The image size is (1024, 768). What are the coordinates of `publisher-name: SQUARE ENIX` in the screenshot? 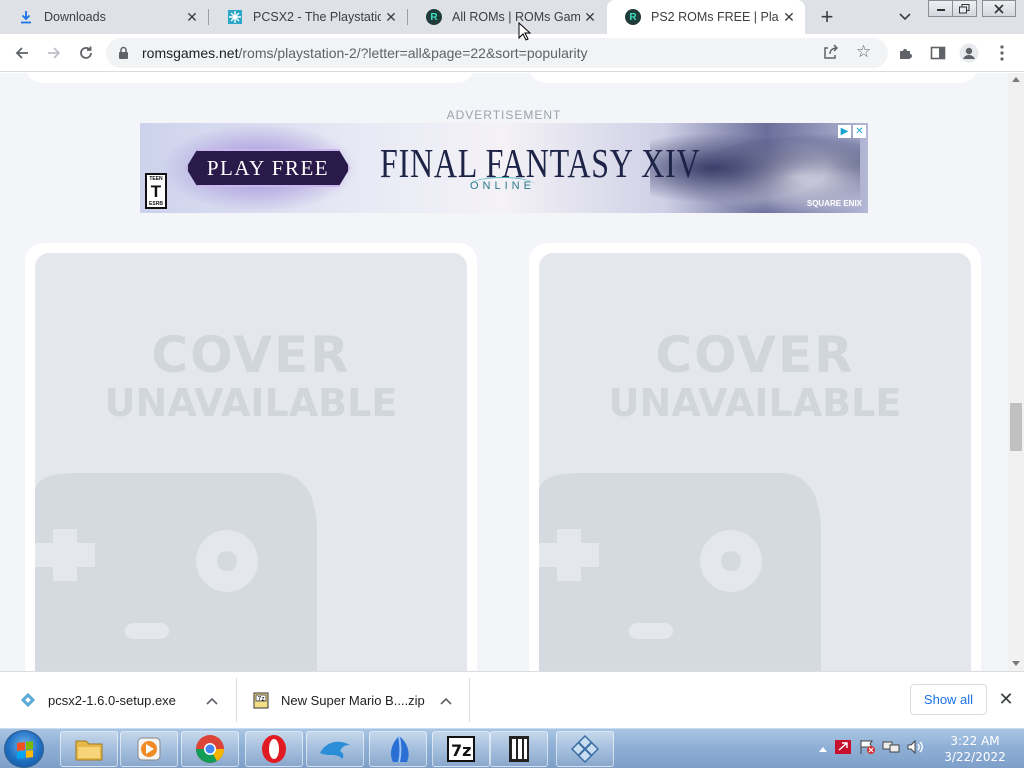 It's located at (834, 203).